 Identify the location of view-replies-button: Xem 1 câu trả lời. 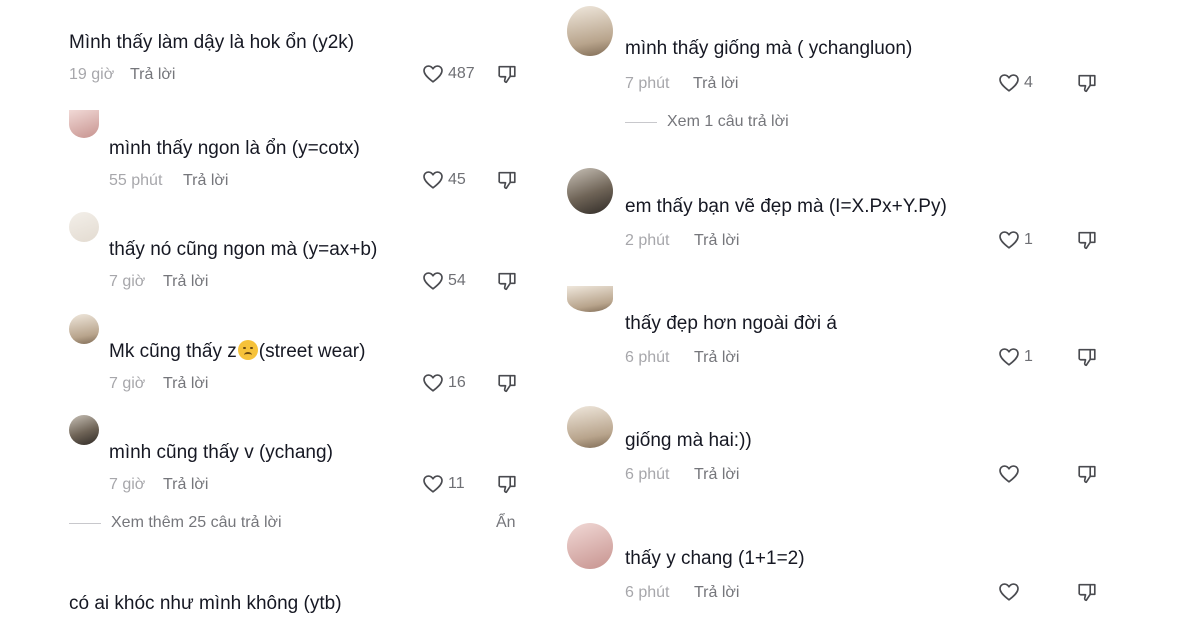
(707, 122).